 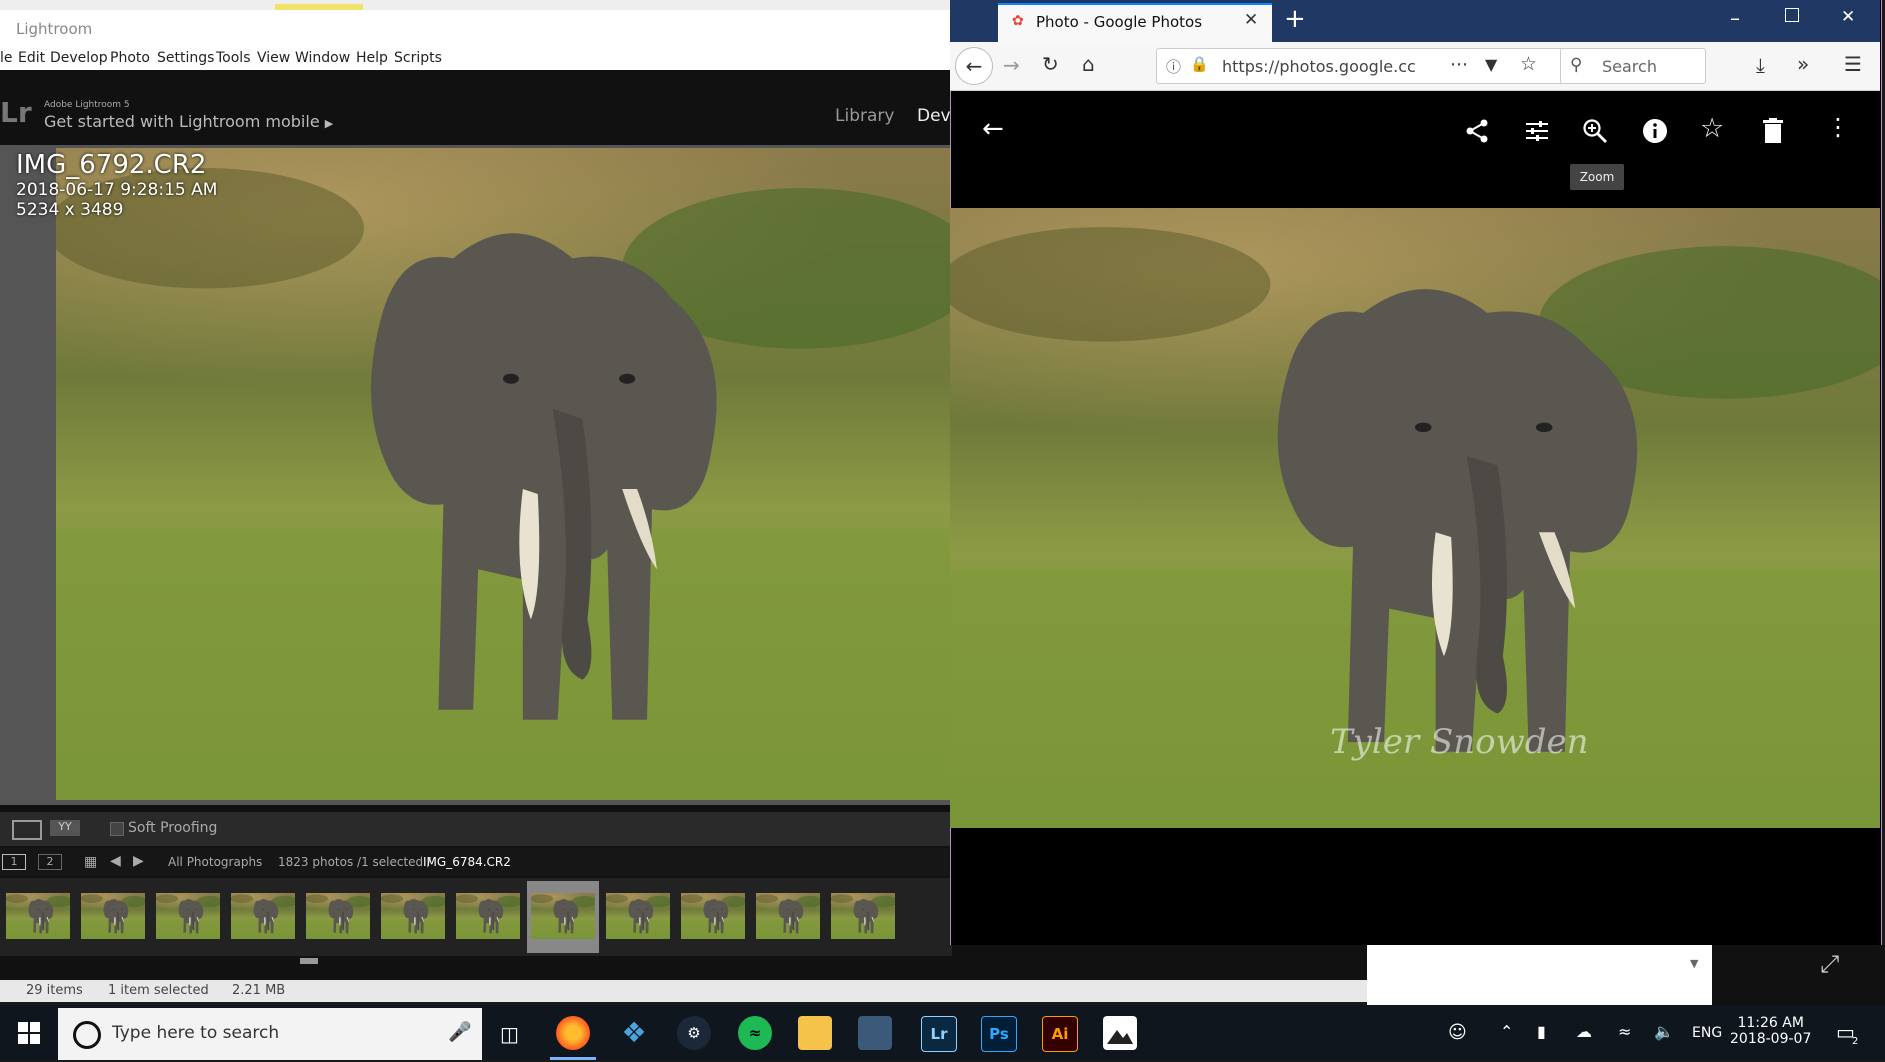 I want to click on menu-settings: Settings, so click(x=185, y=58).